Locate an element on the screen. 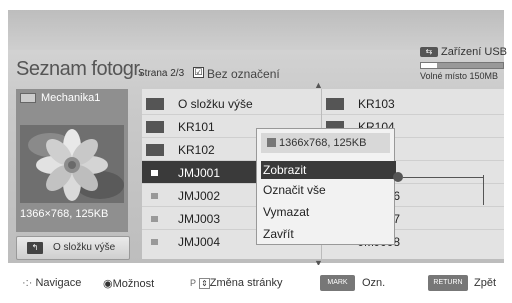 The image size is (512, 303). focus-indicator is located at coordinates (398, 177).